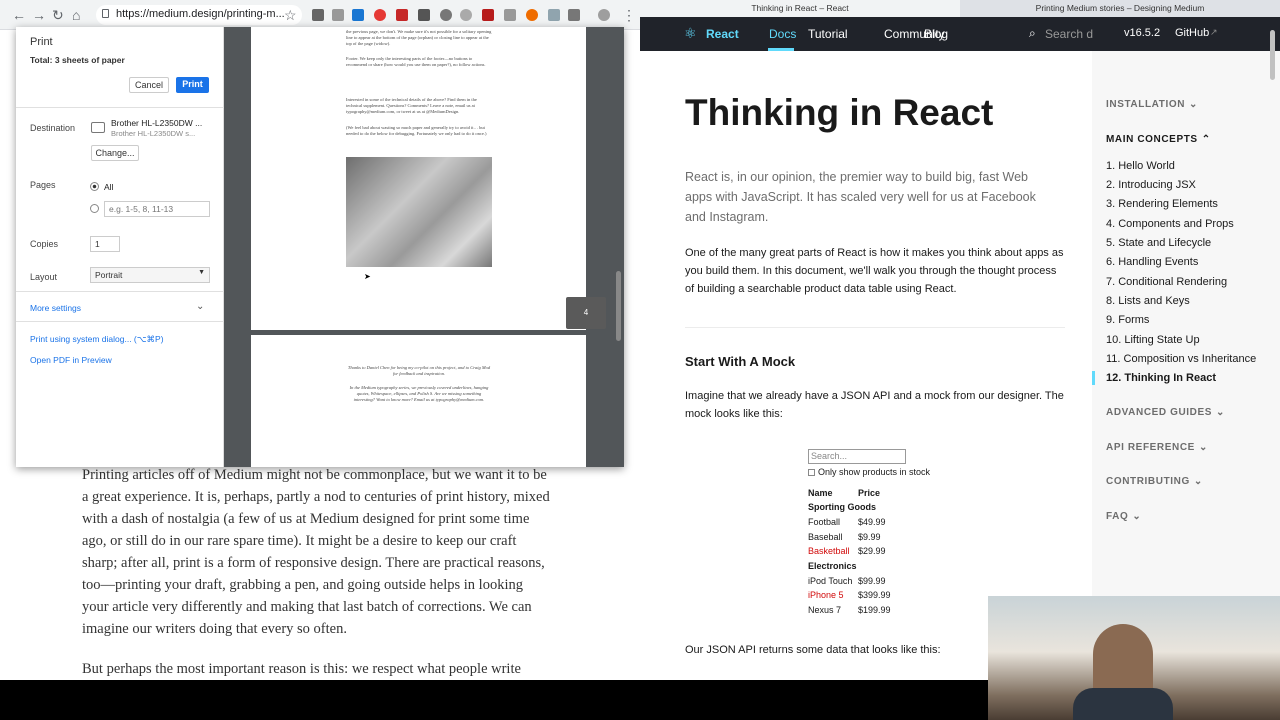 The width and height of the screenshot is (1280, 720). I want to click on layout-label: Layout, so click(44, 277).